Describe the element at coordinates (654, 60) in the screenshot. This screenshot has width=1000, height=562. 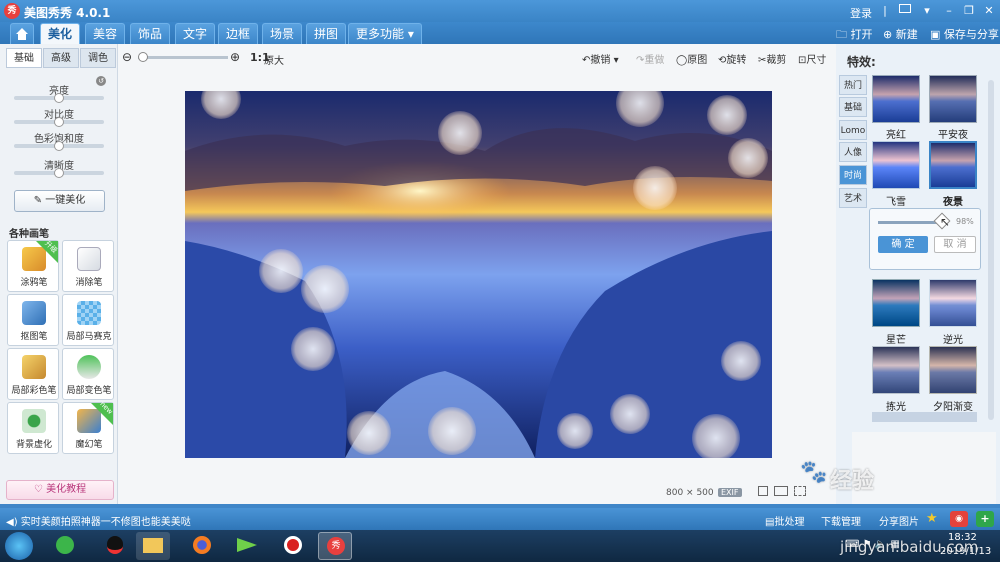
I see `redo-label: 重做` at that location.